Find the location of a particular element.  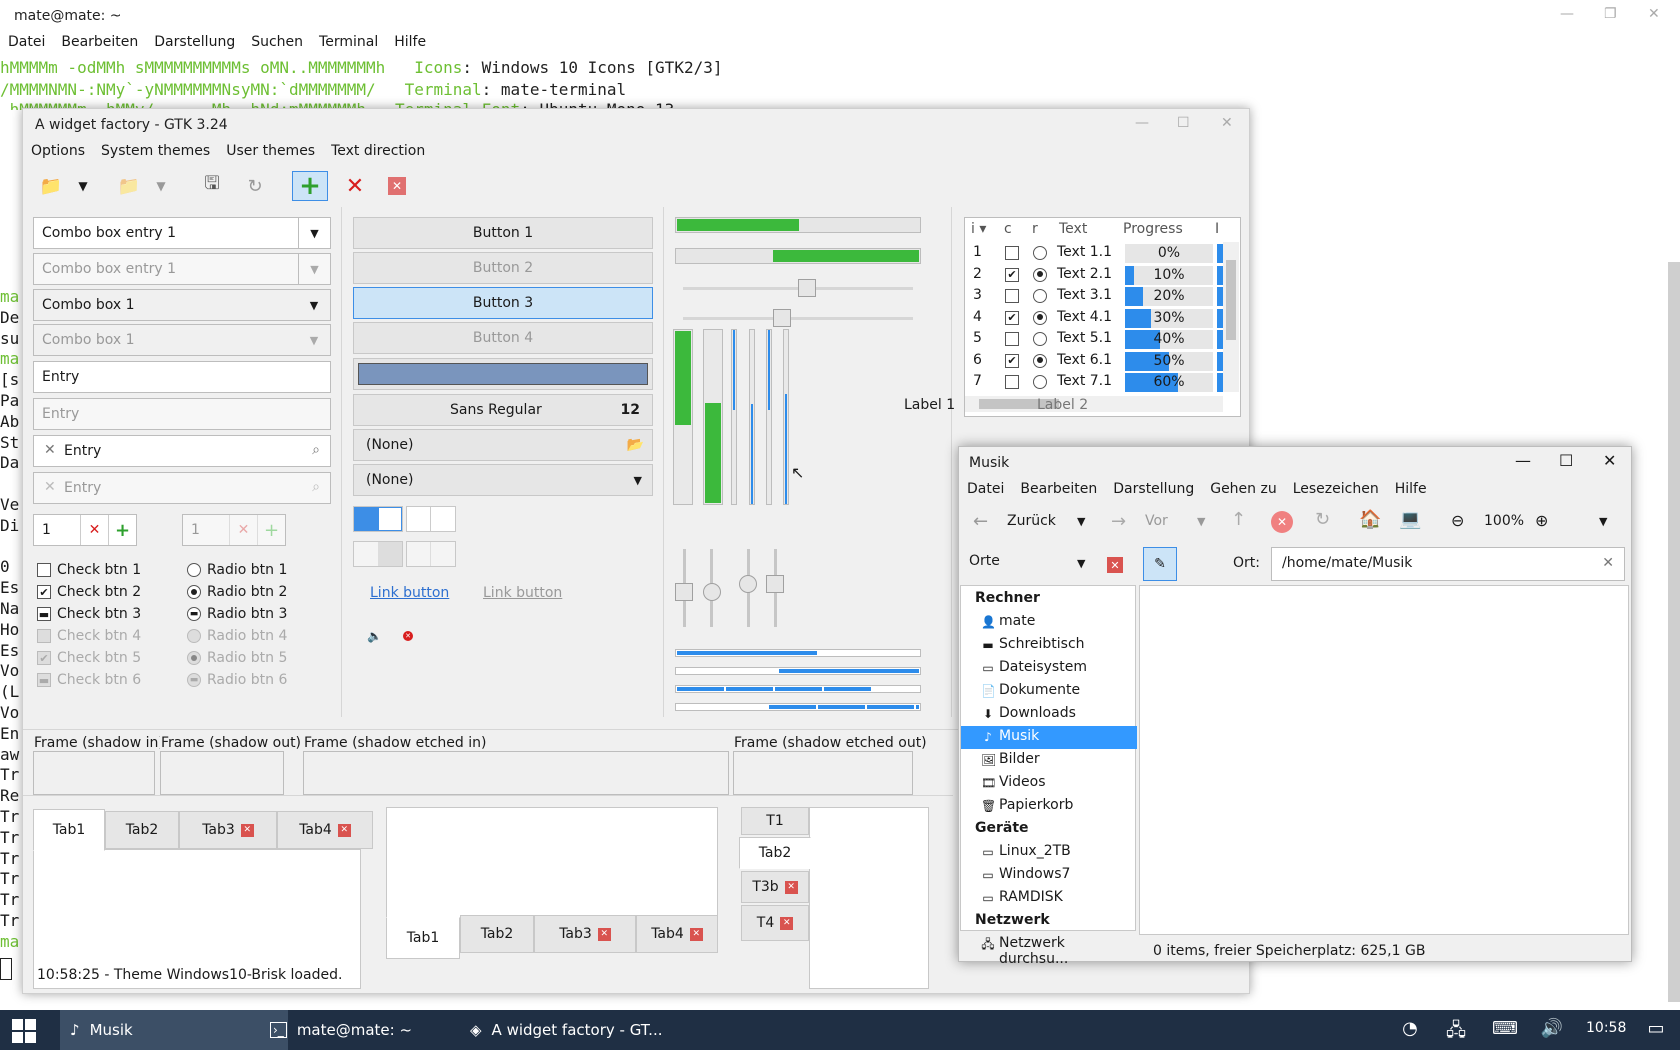

file-view is located at coordinates (1384, 760).